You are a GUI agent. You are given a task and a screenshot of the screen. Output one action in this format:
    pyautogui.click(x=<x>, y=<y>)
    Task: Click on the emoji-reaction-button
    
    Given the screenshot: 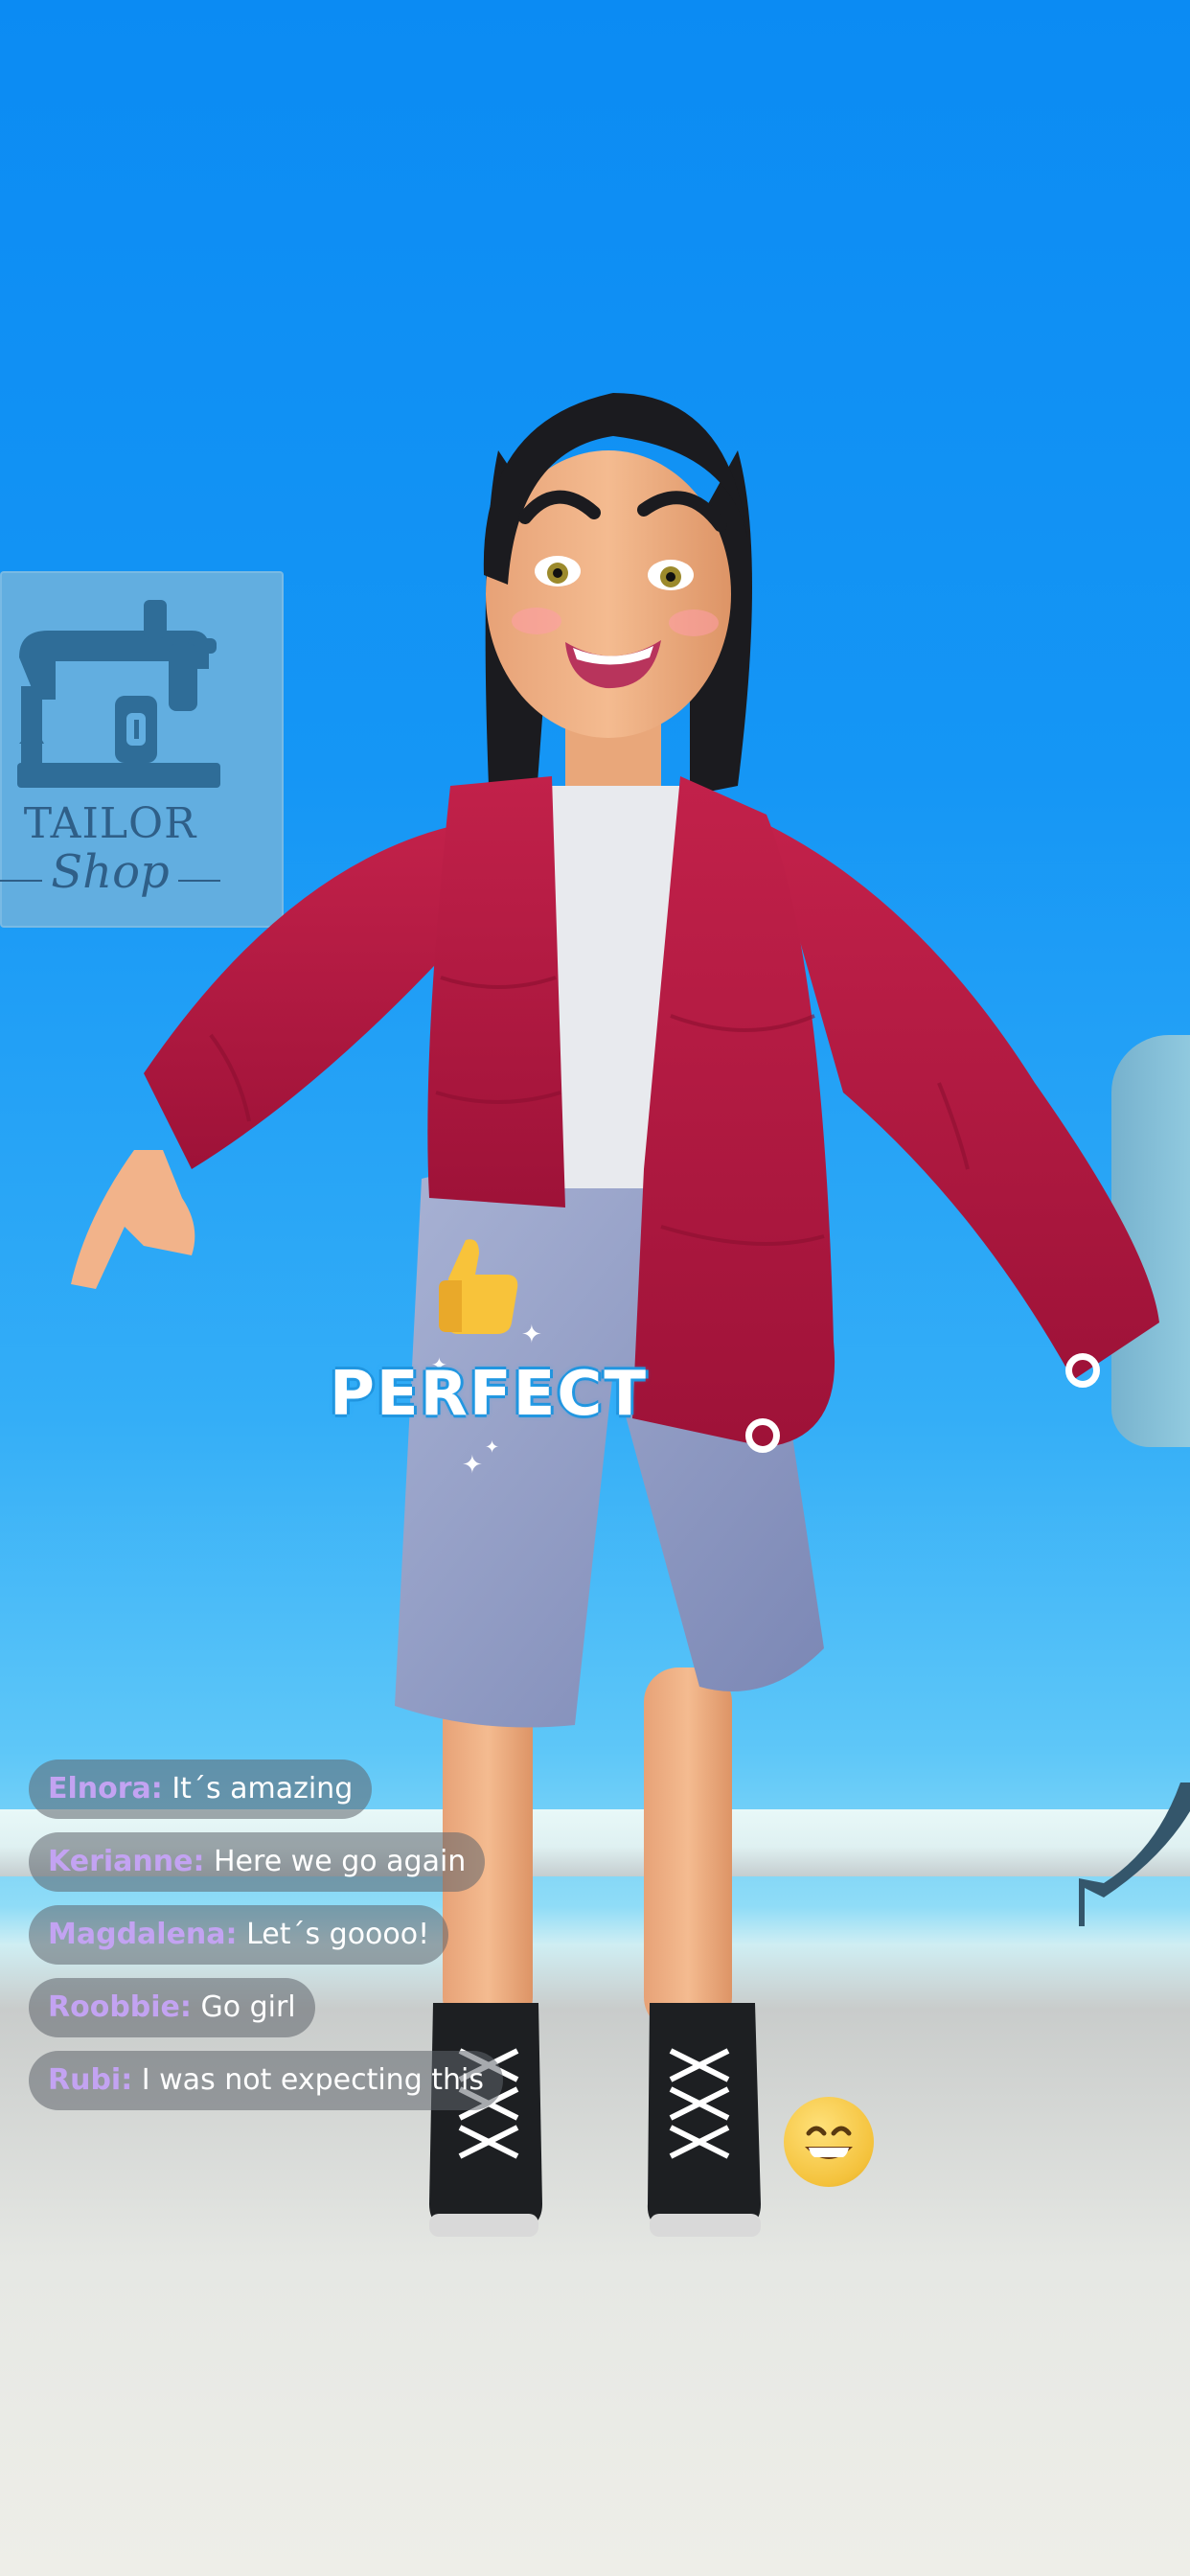 What is the action you would take?
    pyautogui.click(x=829, y=2142)
    